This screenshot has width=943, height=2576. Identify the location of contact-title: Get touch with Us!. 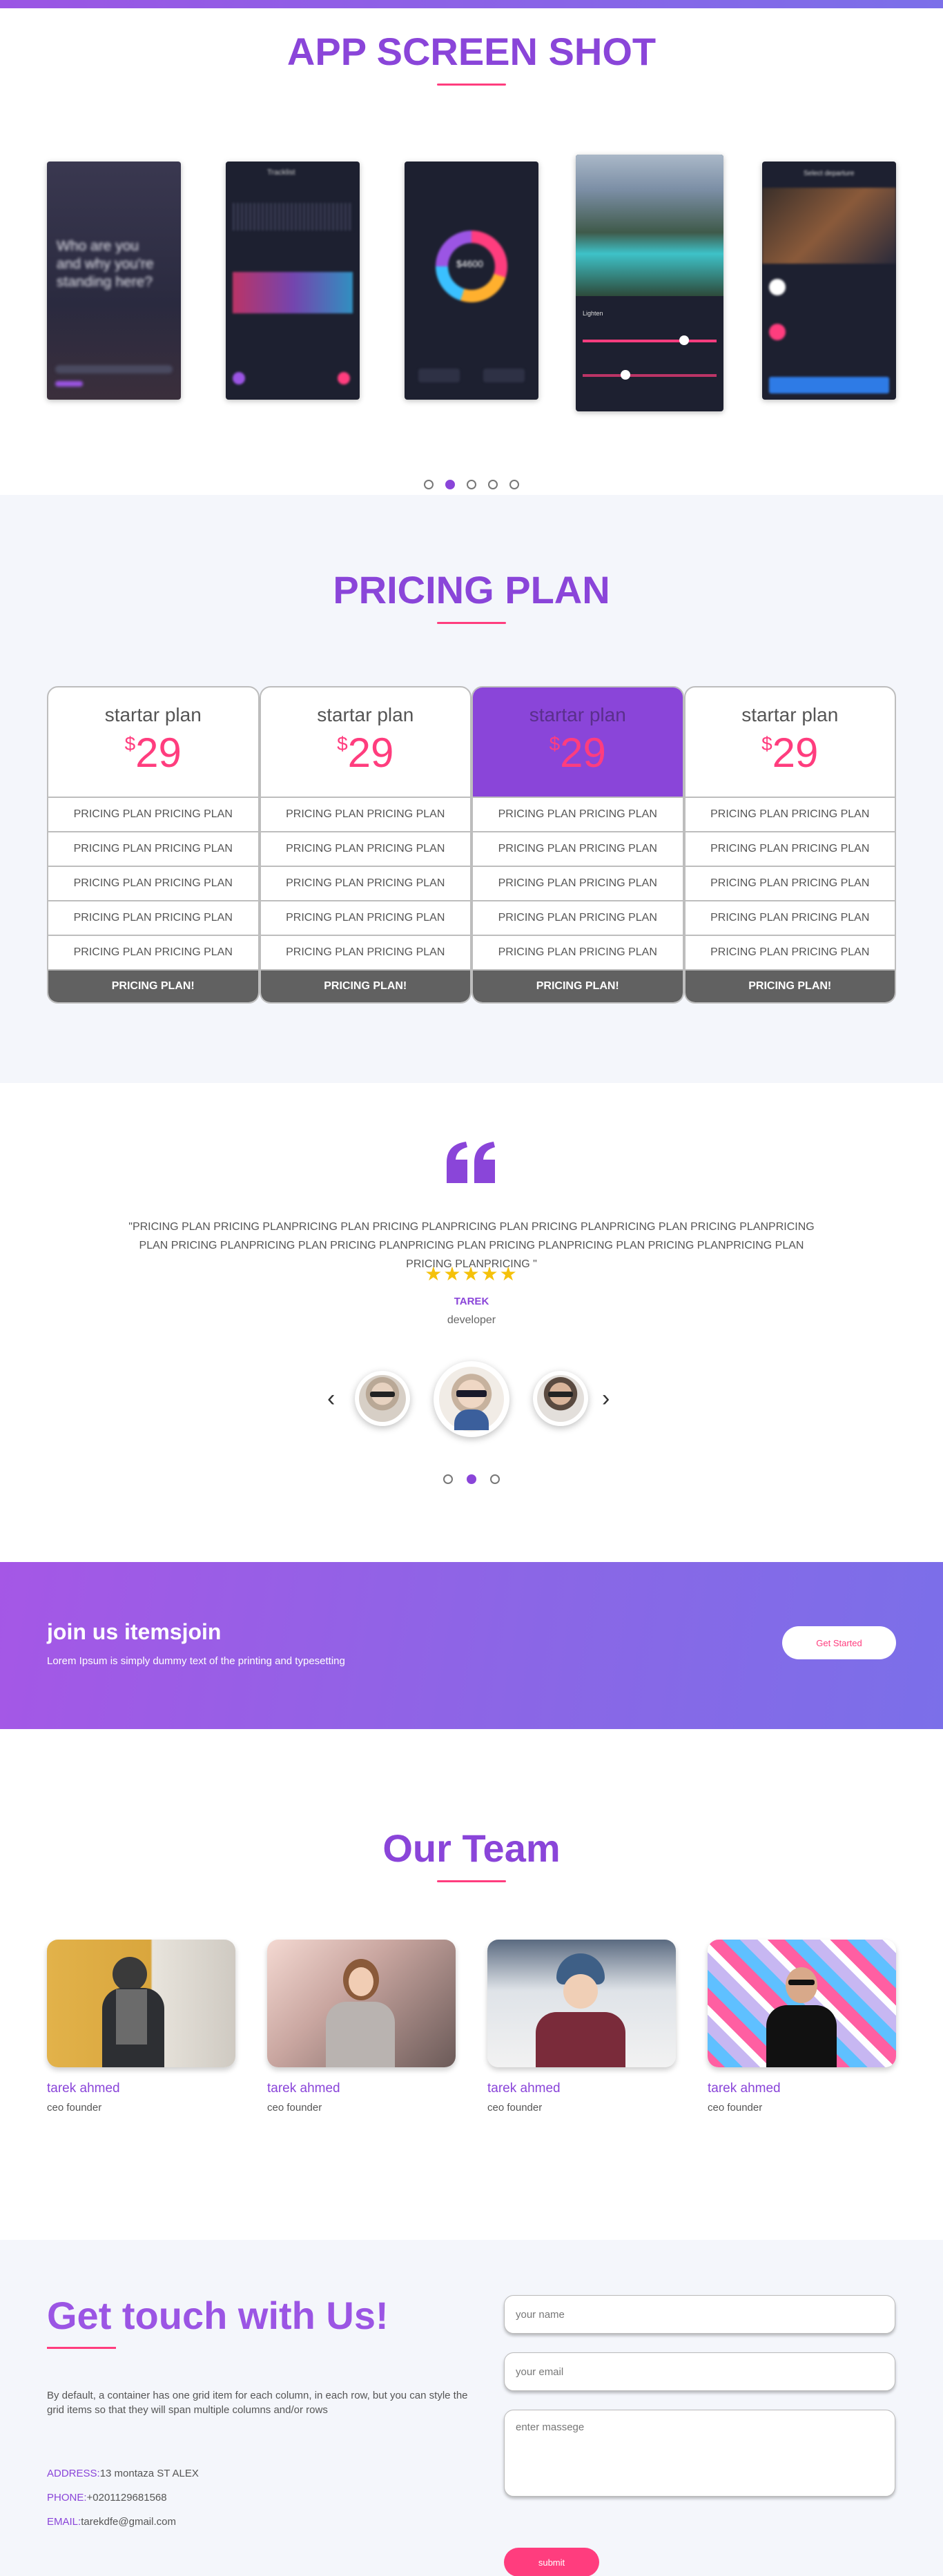
(218, 2315).